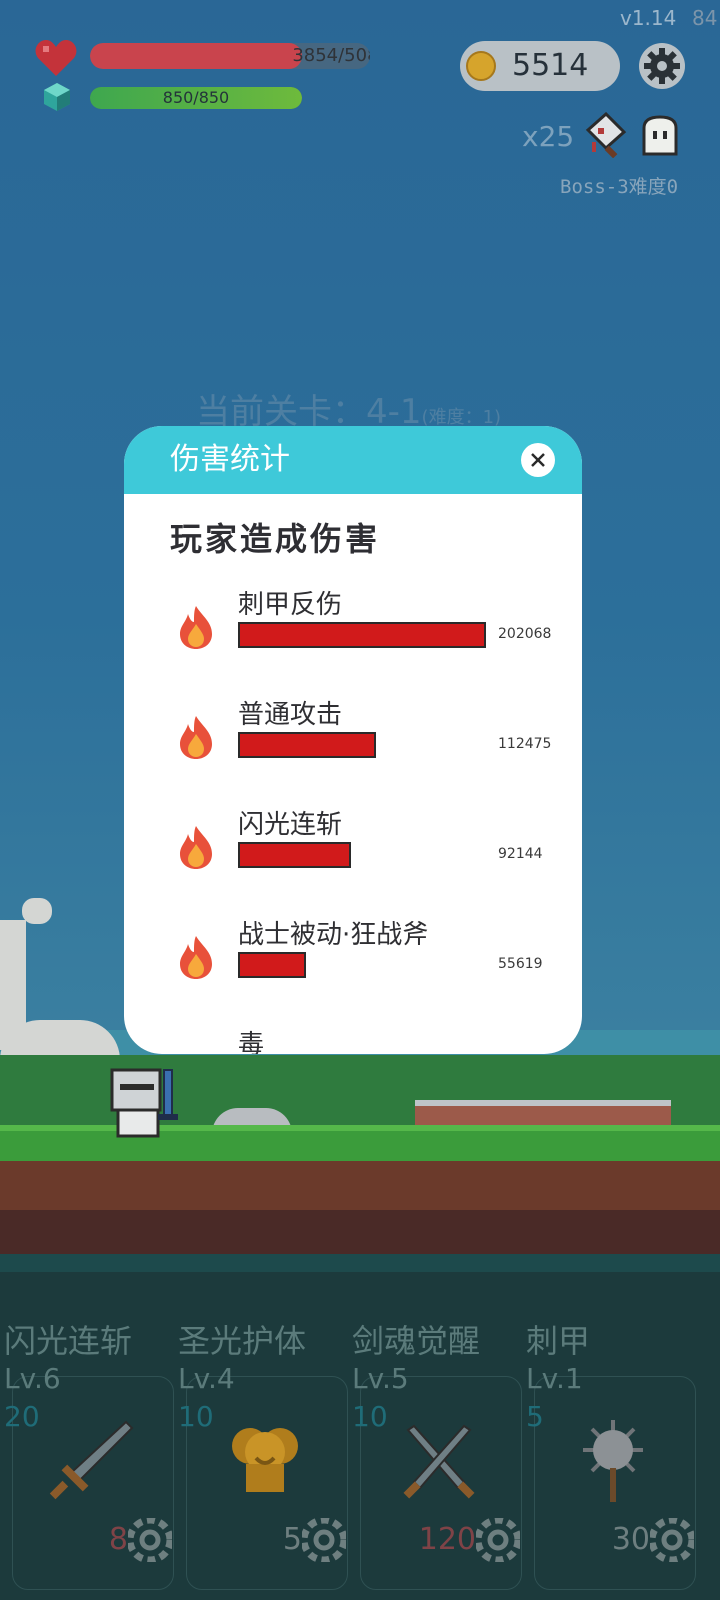  I want to click on damage-value: 55619, so click(520, 964).